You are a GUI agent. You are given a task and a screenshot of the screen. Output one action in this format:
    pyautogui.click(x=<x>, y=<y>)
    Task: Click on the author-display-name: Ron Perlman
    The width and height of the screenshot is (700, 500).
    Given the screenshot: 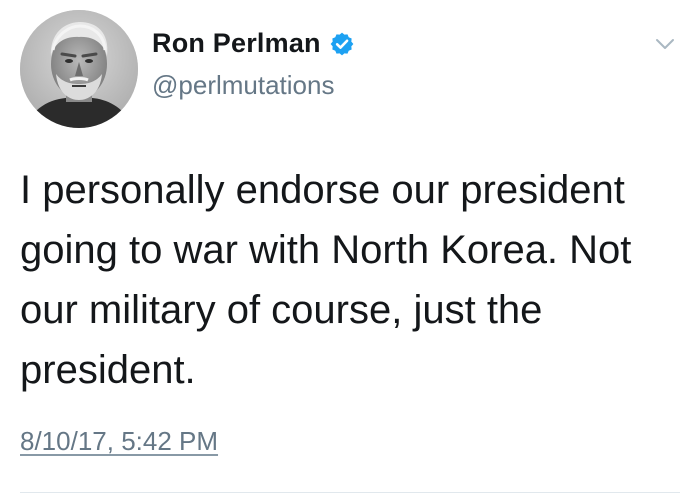 What is the action you would take?
    pyautogui.click(x=236, y=43)
    